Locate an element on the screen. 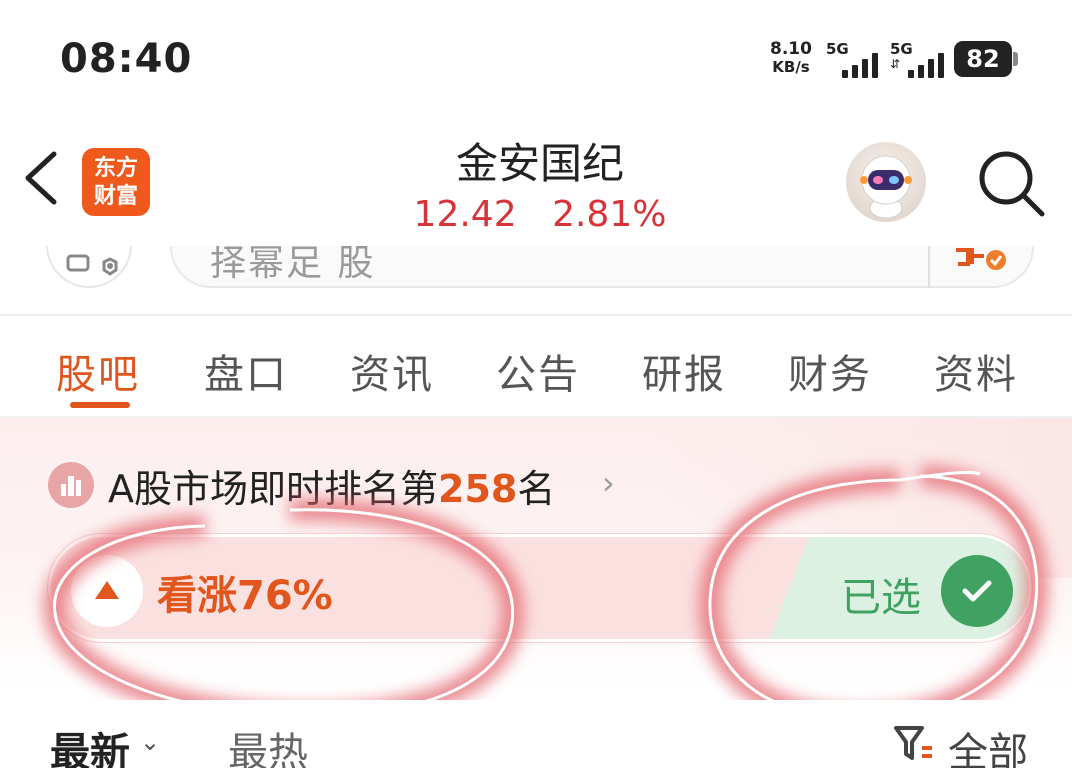 The width and height of the screenshot is (1072, 768). sort-hottest-button: 最热 is located at coordinates (268, 744).